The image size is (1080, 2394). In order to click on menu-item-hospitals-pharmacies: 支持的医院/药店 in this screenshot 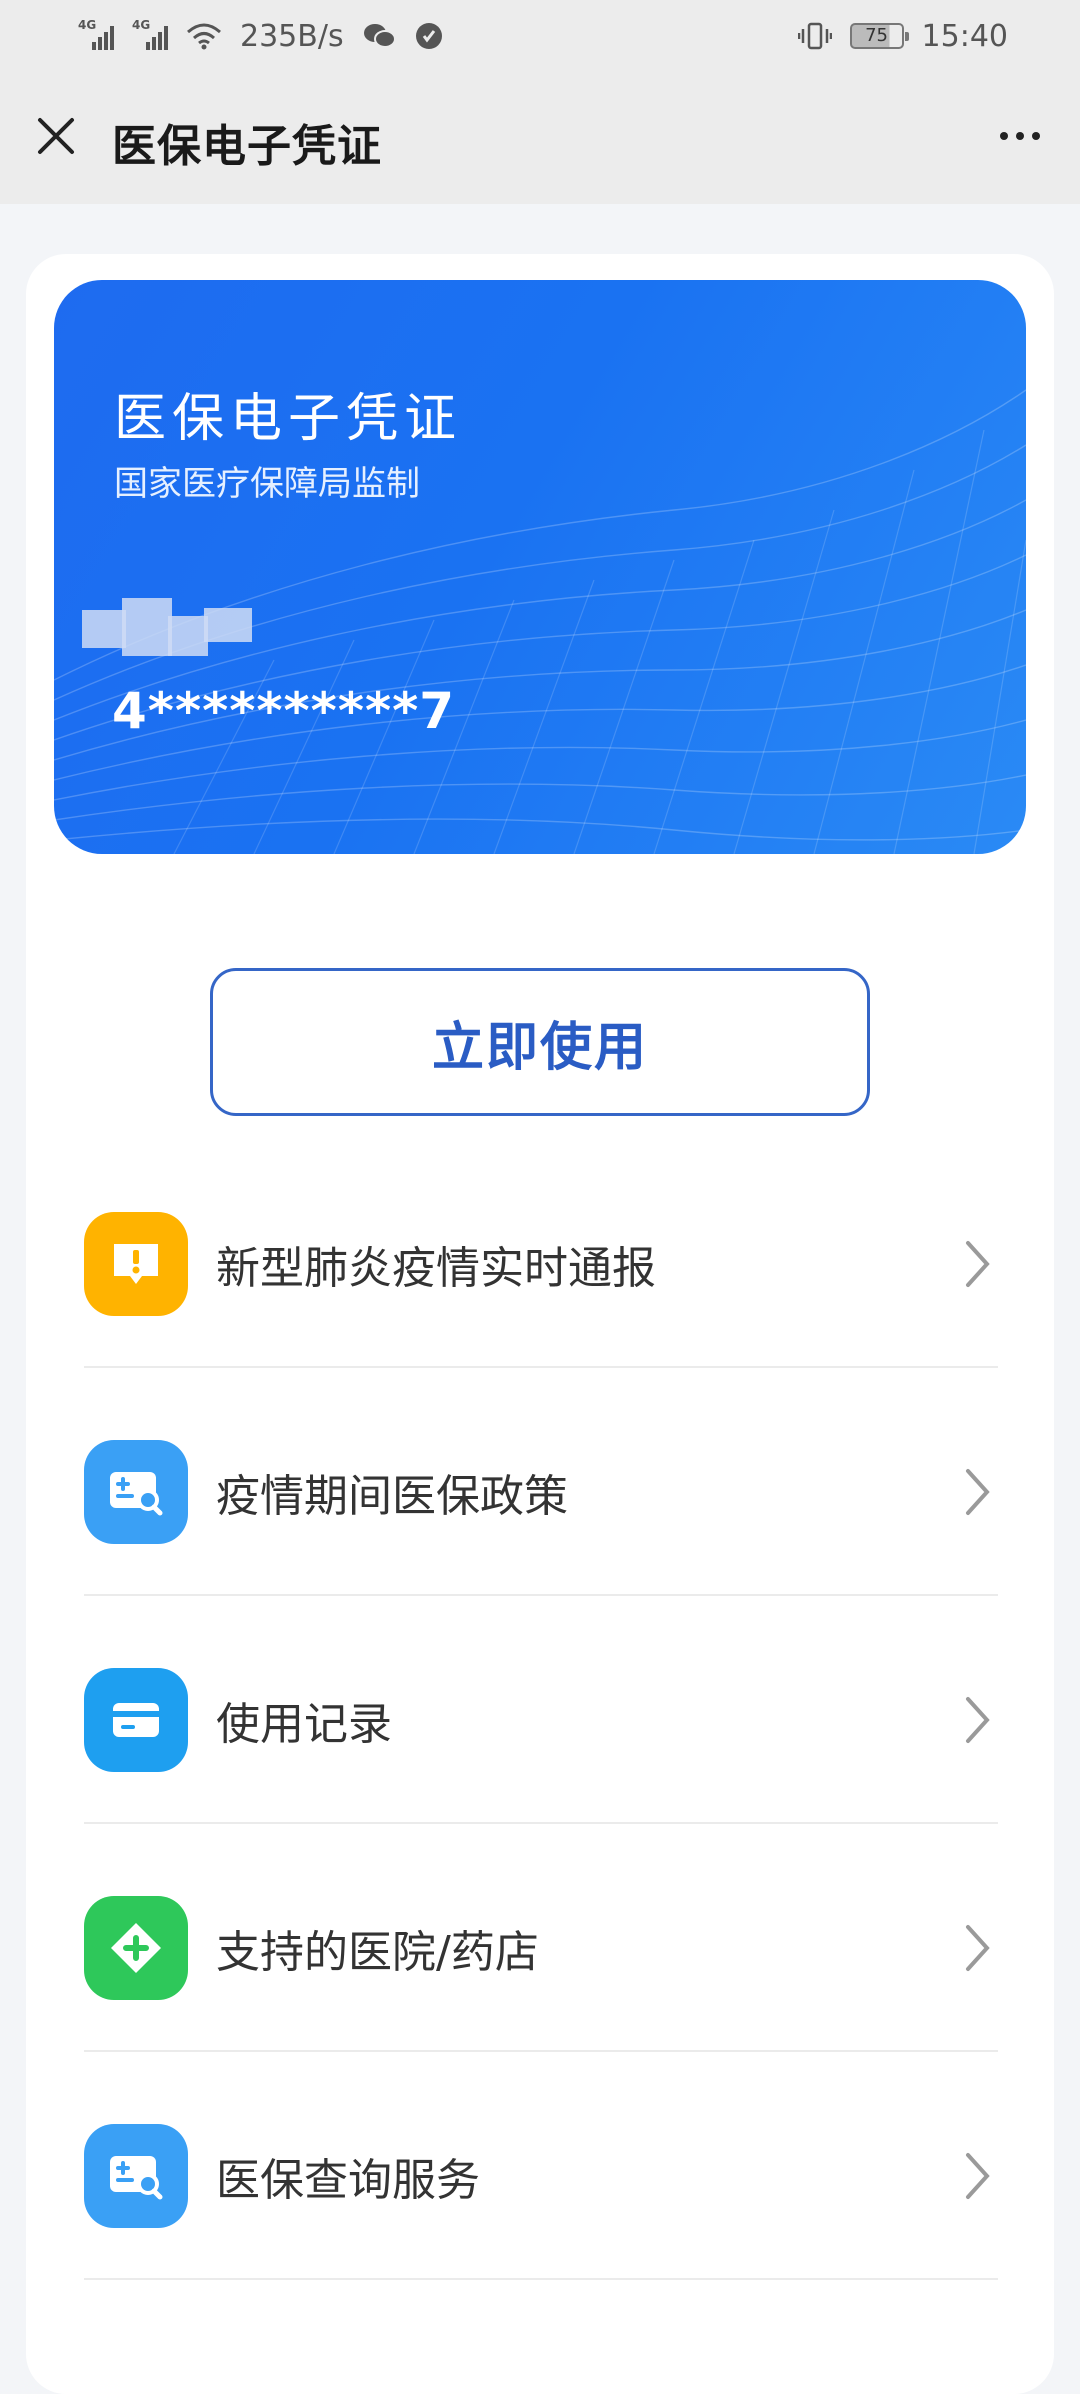, I will do `click(541, 1948)`.